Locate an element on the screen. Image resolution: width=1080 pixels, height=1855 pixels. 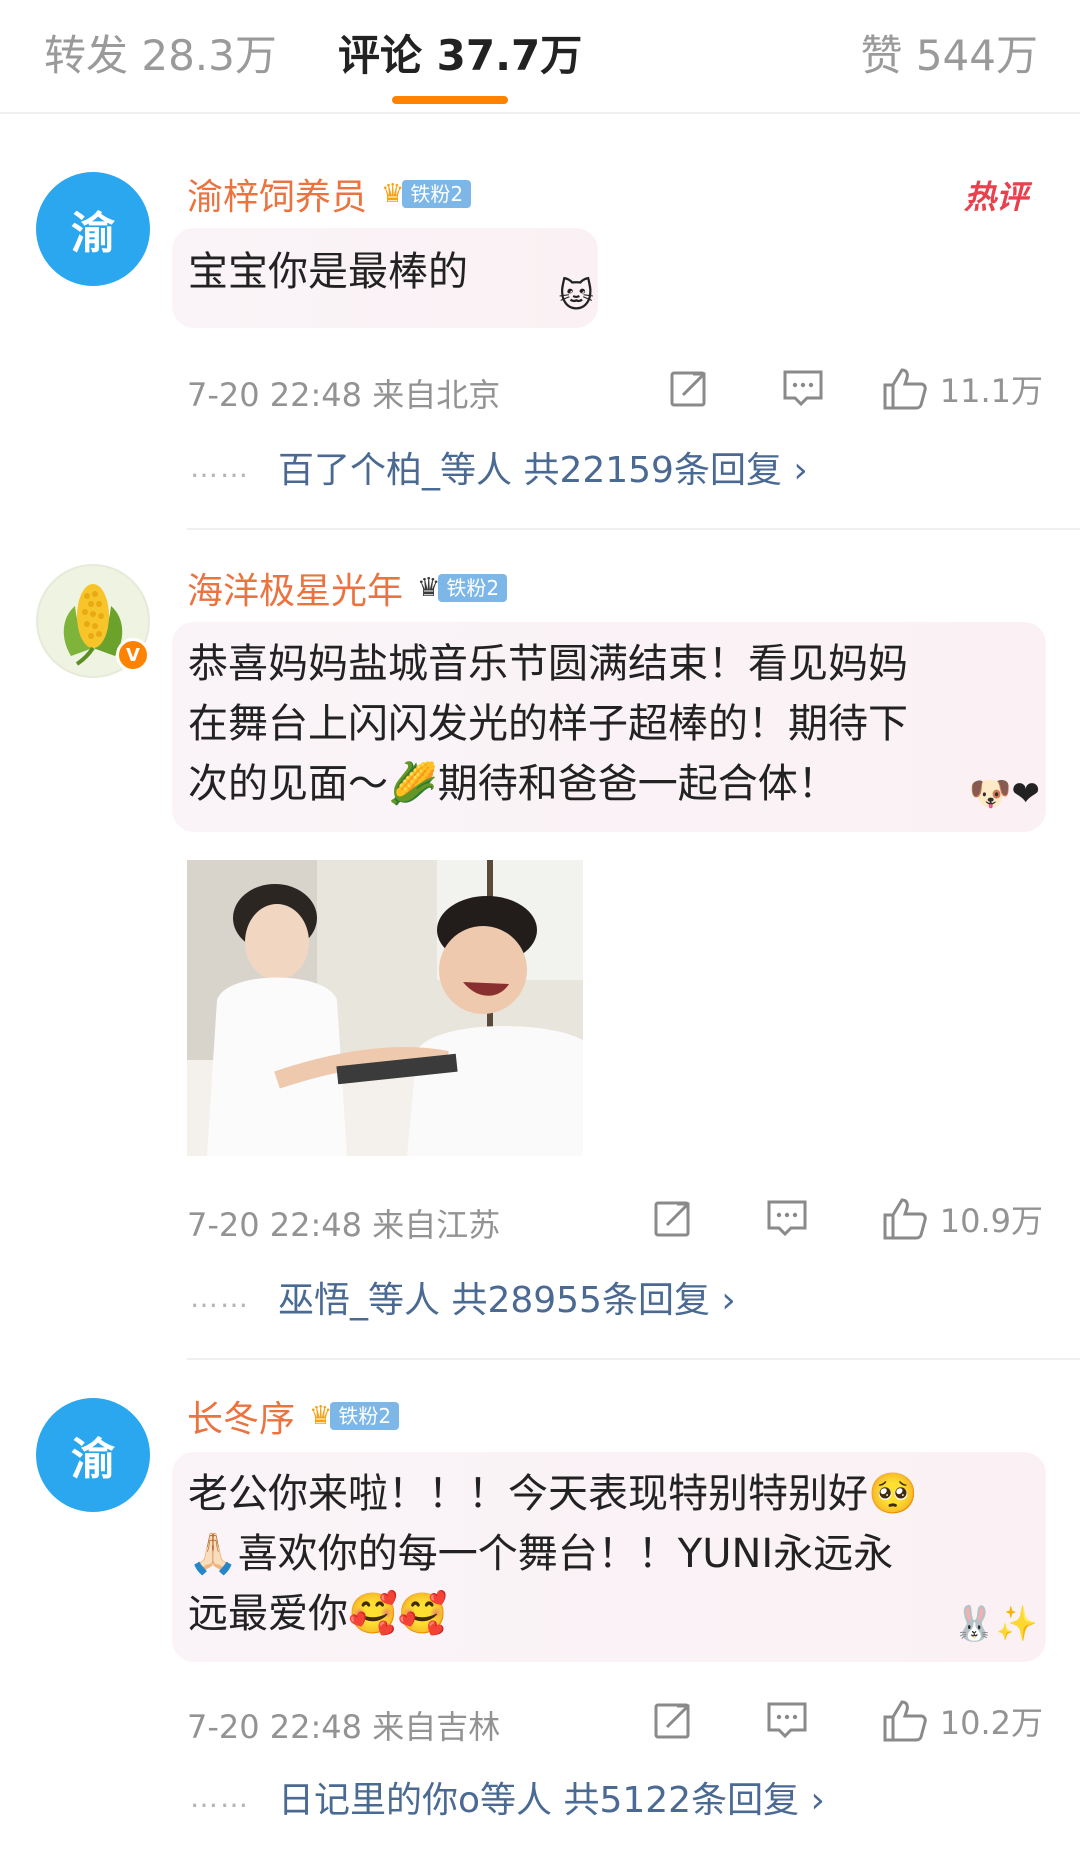
reply-summary: …… 巫悟_等人 共28955条回复 › is located at coordinates (463, 1297).